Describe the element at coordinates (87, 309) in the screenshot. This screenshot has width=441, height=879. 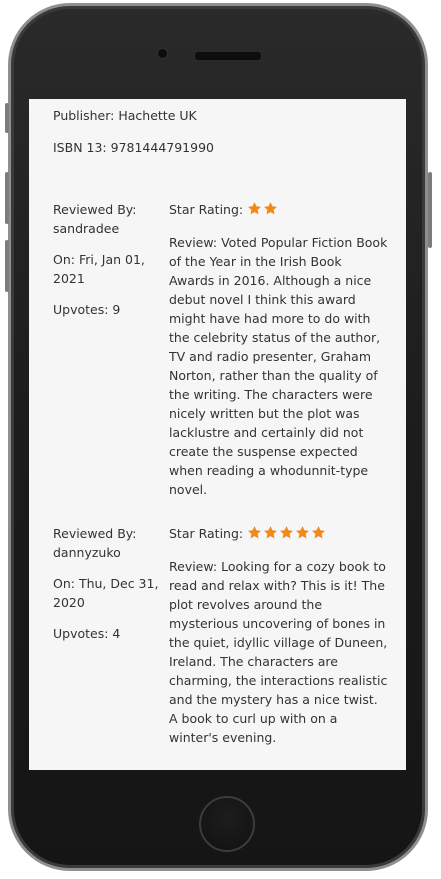
I see `upvotes-count: Upvotes: 9` at that location.